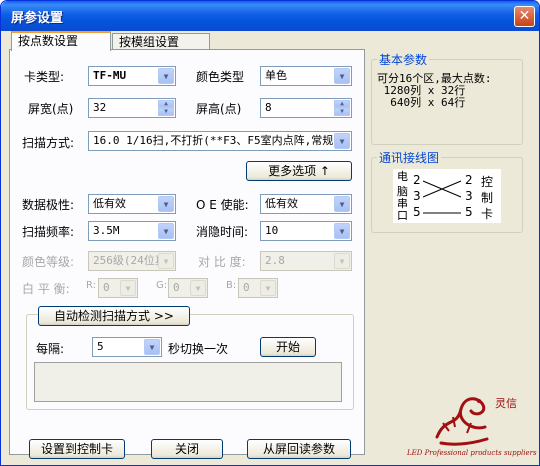  What do you see at coordinates (176, 287) in the screenshot?
I see `green-balance-value: 0` at bounding box center [176, 287].